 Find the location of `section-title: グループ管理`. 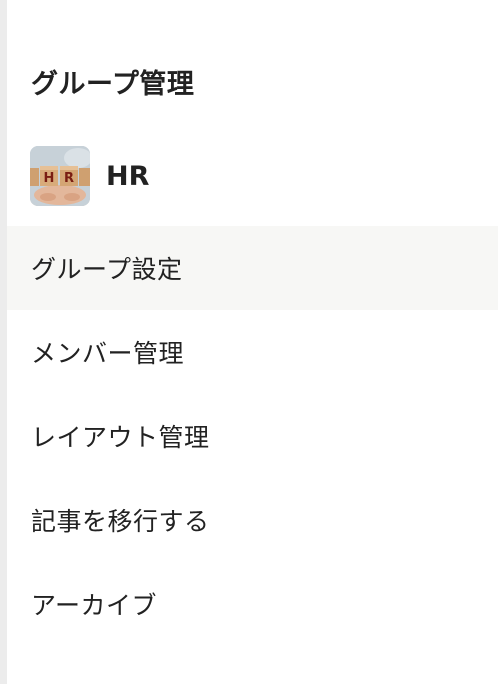

section-title: グループ管理 is located at coordinates (113, 84).